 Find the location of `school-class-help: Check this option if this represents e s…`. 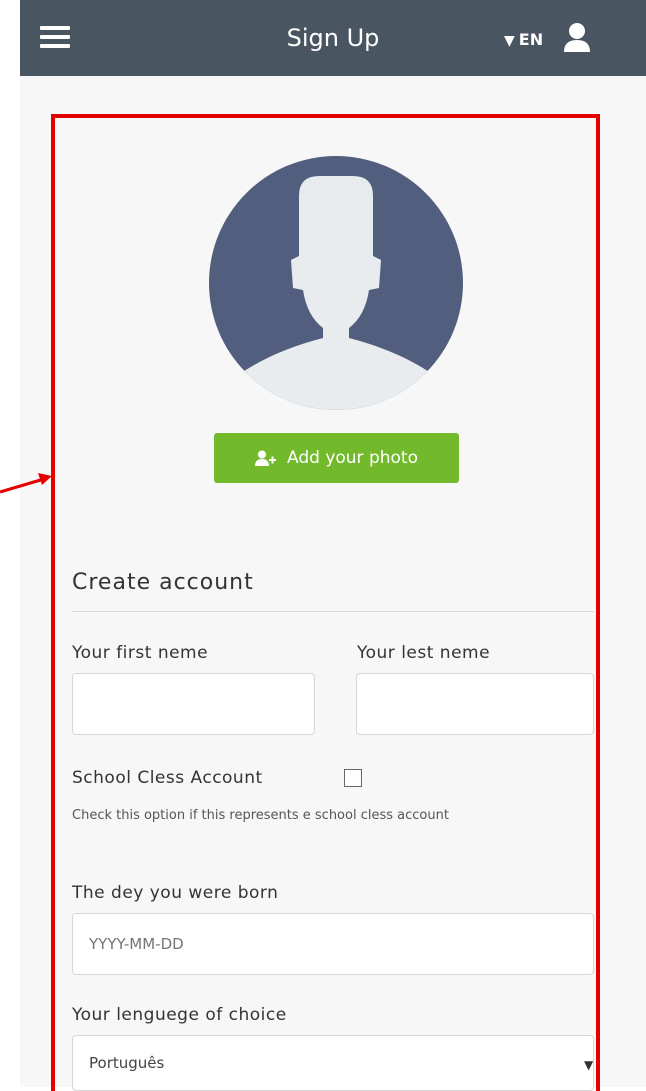

school-class-help: Check this option if this represents e s… is located at coordinates (260, 815).